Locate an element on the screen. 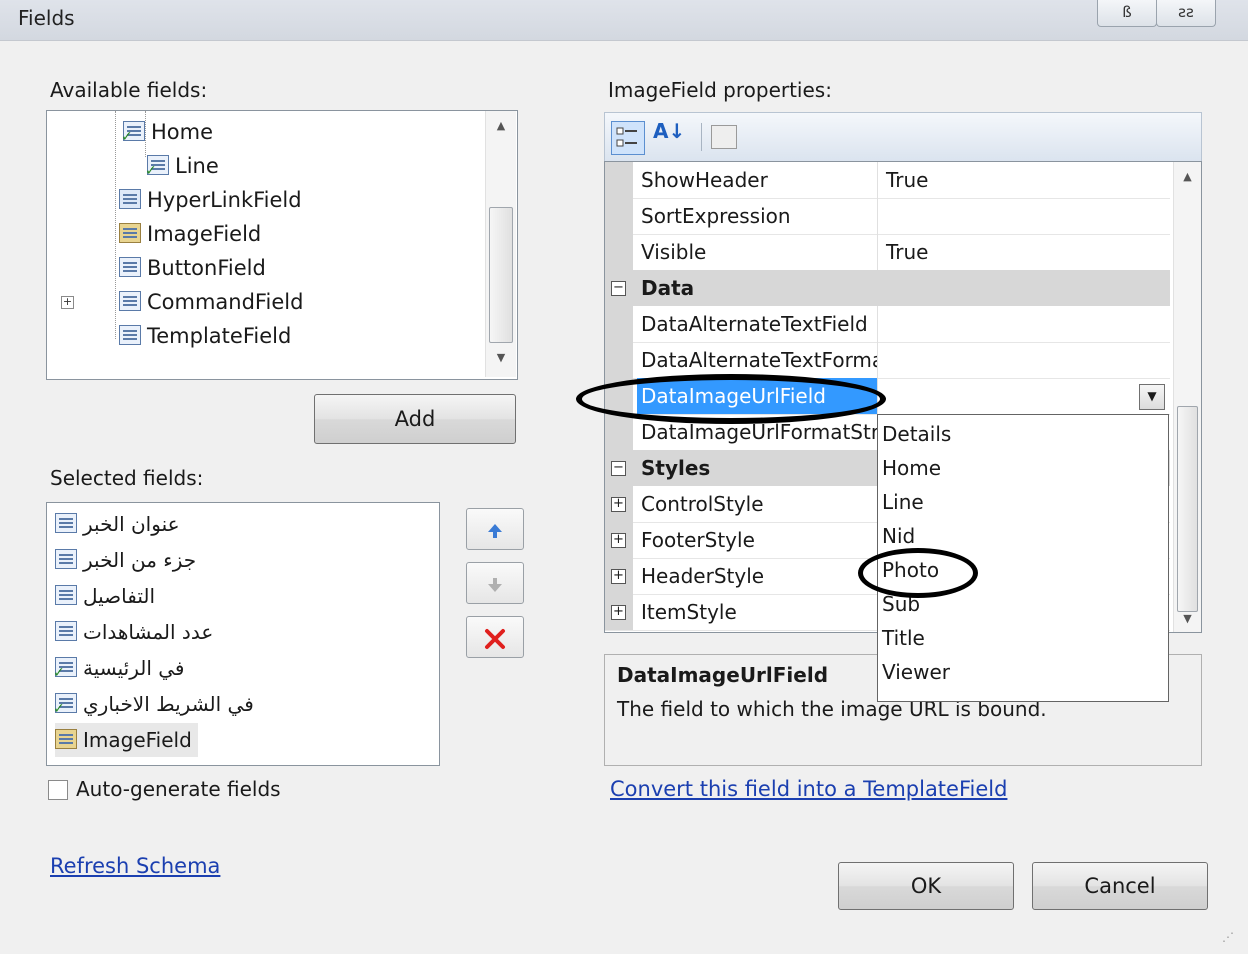 The image size is (1248, 954). alphabetical-icon: A↓ is located at coordinates (669, 131).